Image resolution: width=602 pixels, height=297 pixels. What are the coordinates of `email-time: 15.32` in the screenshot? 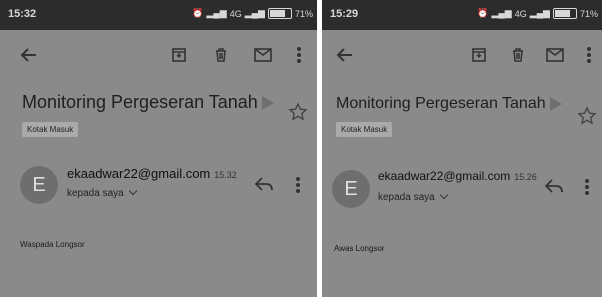 It's located at (225, 175).